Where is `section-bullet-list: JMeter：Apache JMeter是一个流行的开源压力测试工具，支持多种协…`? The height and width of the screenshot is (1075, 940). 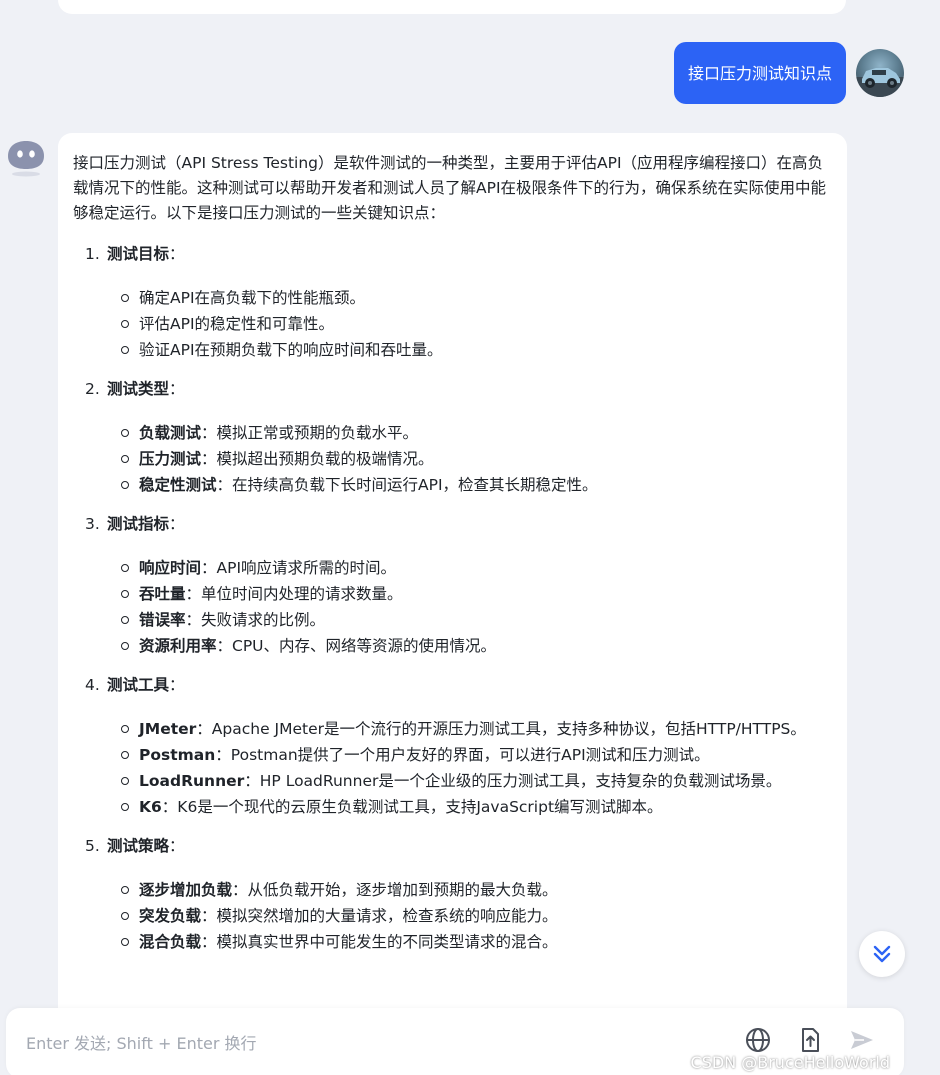
section-bullet-list: JMeter：Apache JMeter是一个流行的开源压力测试工具，支持多种协… is located at coordinates (450, 768).